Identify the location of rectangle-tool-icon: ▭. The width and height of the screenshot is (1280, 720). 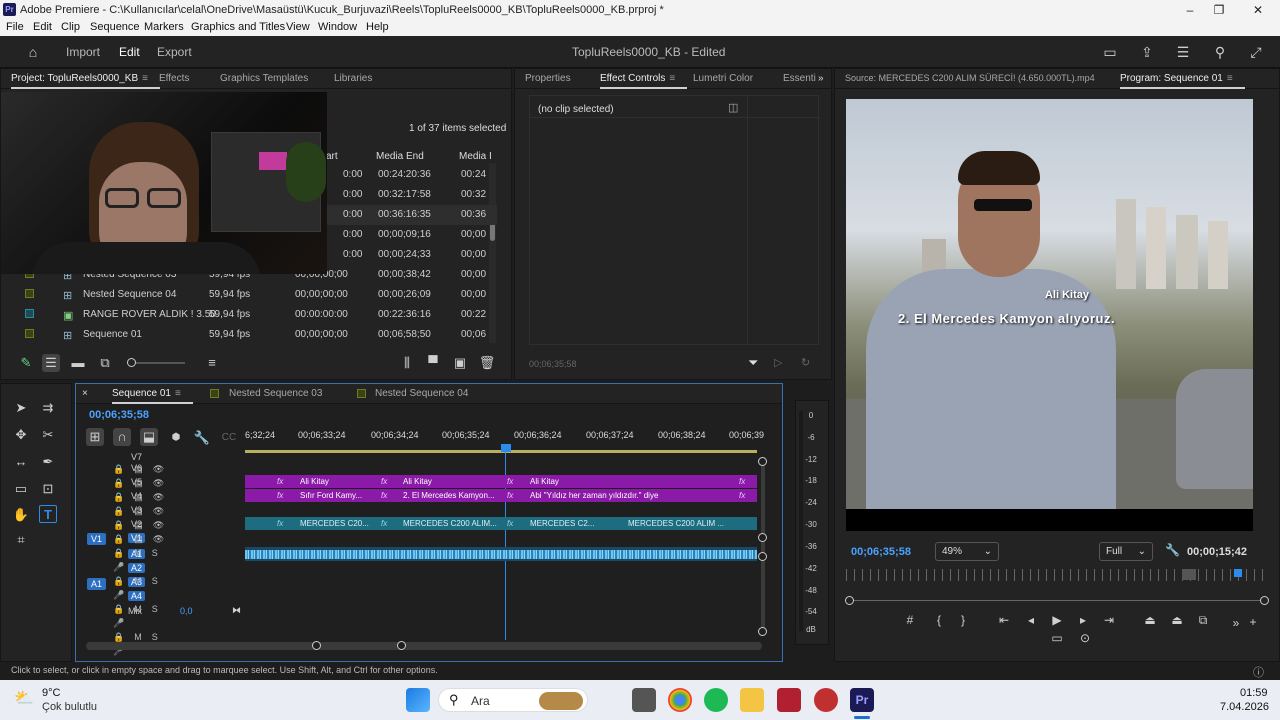
(21, 489).